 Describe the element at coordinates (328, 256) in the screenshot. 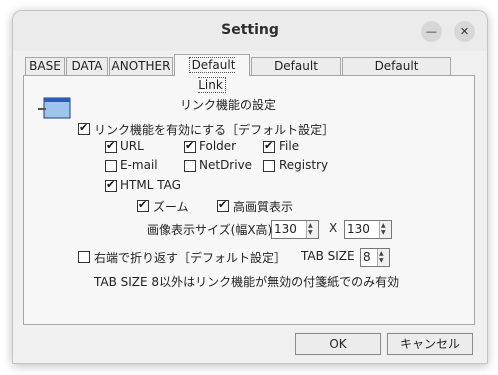

I see `tab-size-label: TAB SIZE` at that location.